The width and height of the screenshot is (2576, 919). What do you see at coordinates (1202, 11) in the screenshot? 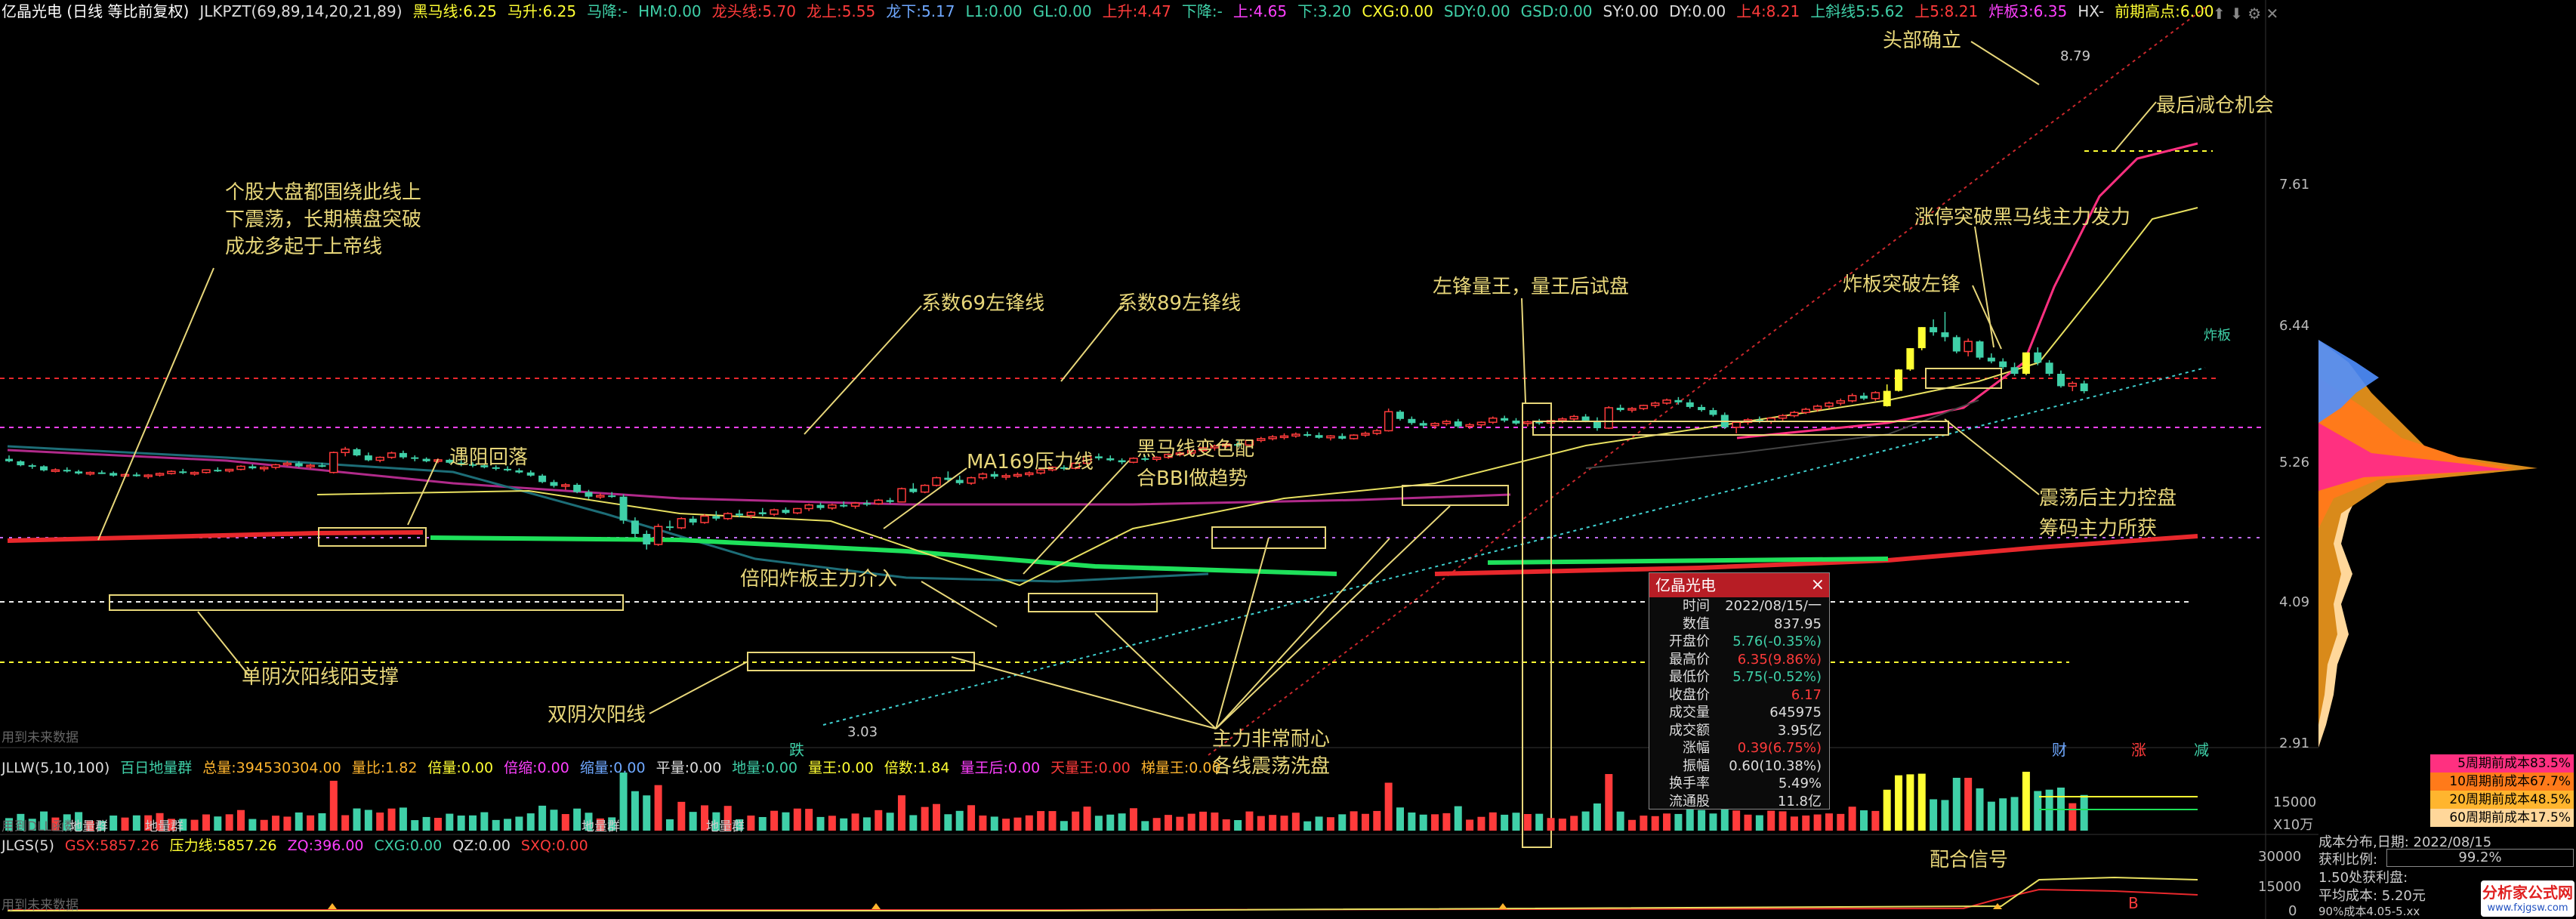
I see `indicator-item: 下降:-` at bounding box center [1202, 11].